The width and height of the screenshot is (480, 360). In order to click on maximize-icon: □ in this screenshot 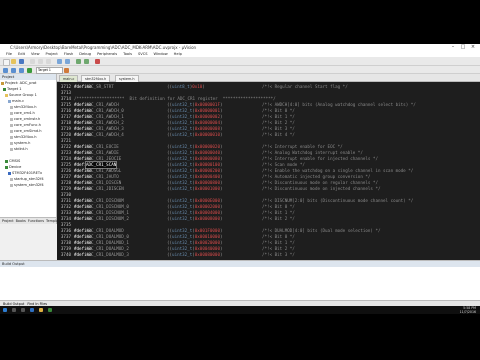, I will do `click(463, 47)`.